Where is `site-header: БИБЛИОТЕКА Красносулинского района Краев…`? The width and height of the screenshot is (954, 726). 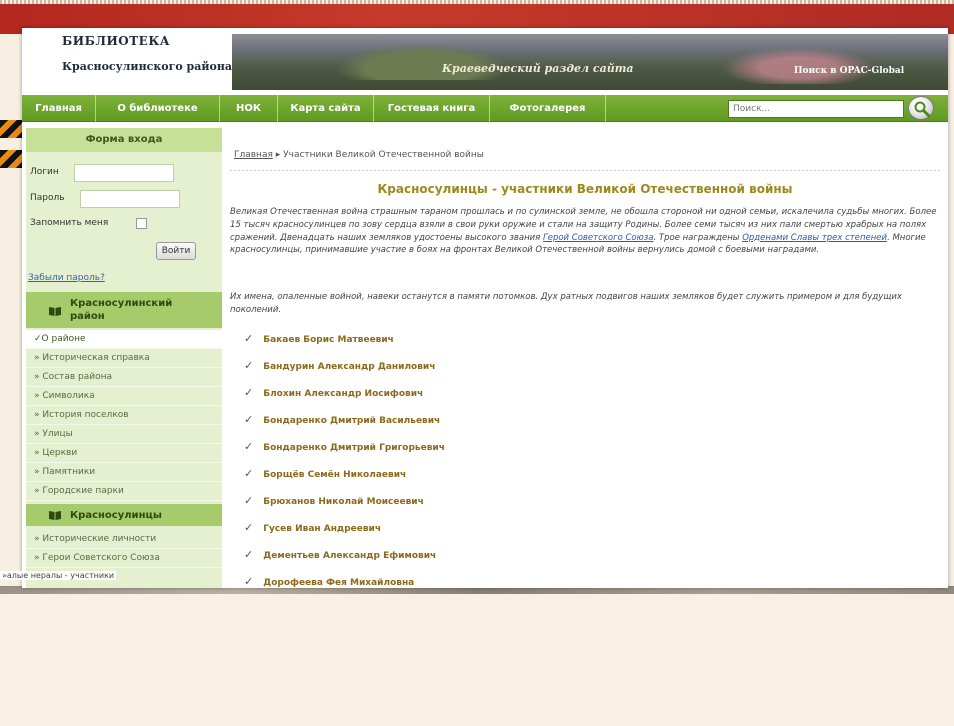 site-header: БИБЛИОТЕКА Красносулинского района Краев… is located at coordinates (485, 61).